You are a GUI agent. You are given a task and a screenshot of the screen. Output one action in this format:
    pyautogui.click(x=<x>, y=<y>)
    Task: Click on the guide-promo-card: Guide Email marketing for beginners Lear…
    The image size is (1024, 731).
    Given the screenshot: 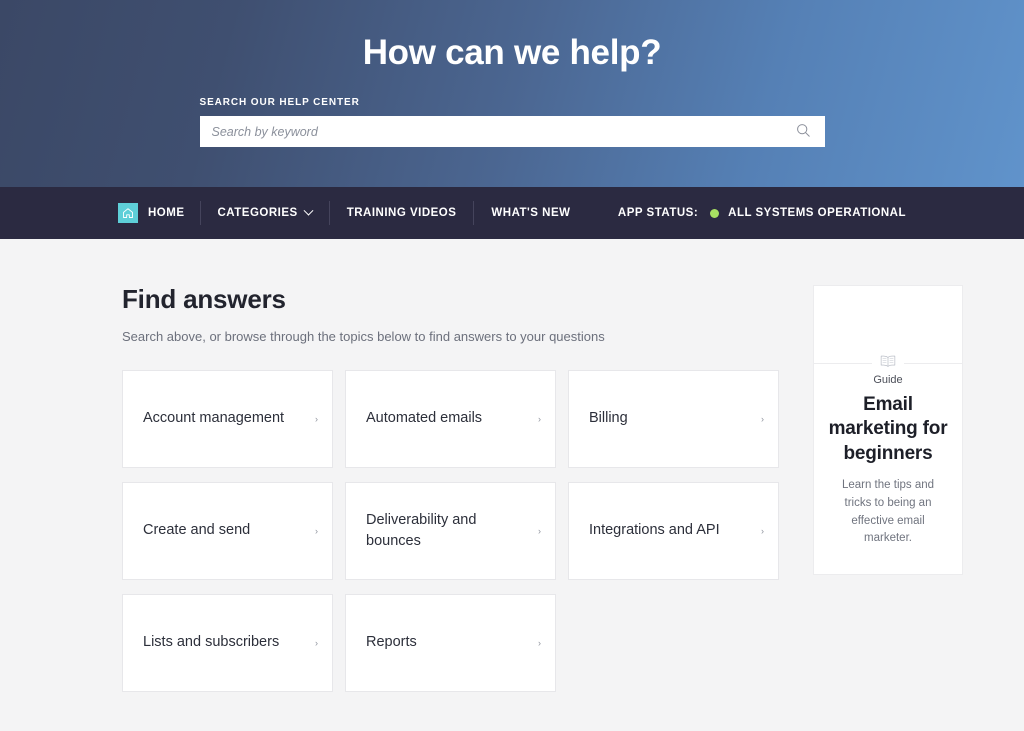 What is the action you would take?
    pyautogui.click(x=888, y=430)
    